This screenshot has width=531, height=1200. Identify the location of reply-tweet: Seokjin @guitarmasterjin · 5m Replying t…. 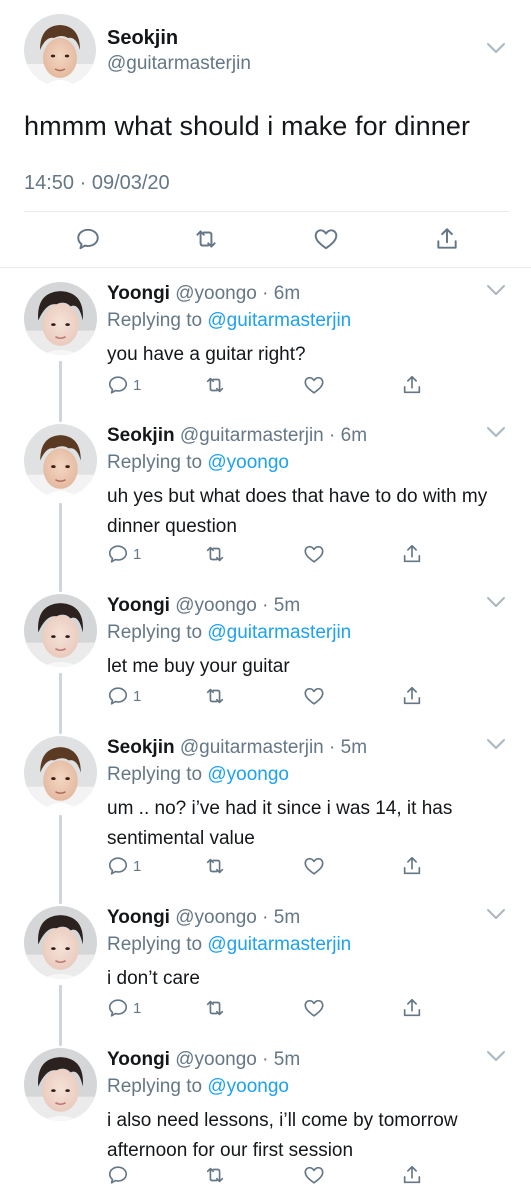
(265, 820).